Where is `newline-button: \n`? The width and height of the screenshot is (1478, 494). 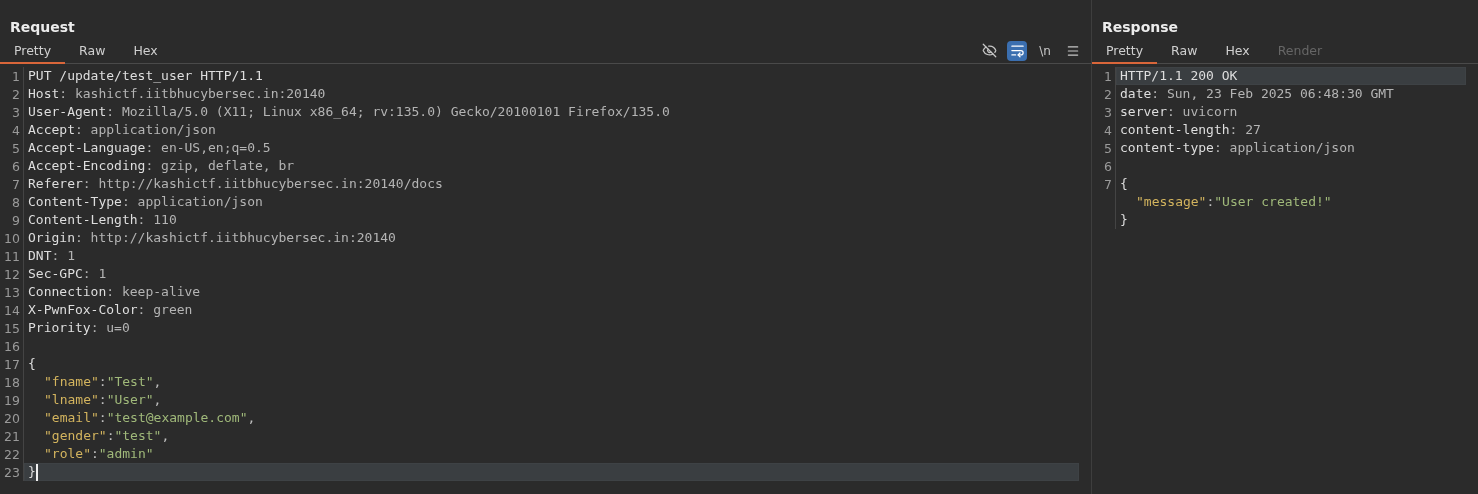 newline-button: \n is located at coordinates (1045, 50).